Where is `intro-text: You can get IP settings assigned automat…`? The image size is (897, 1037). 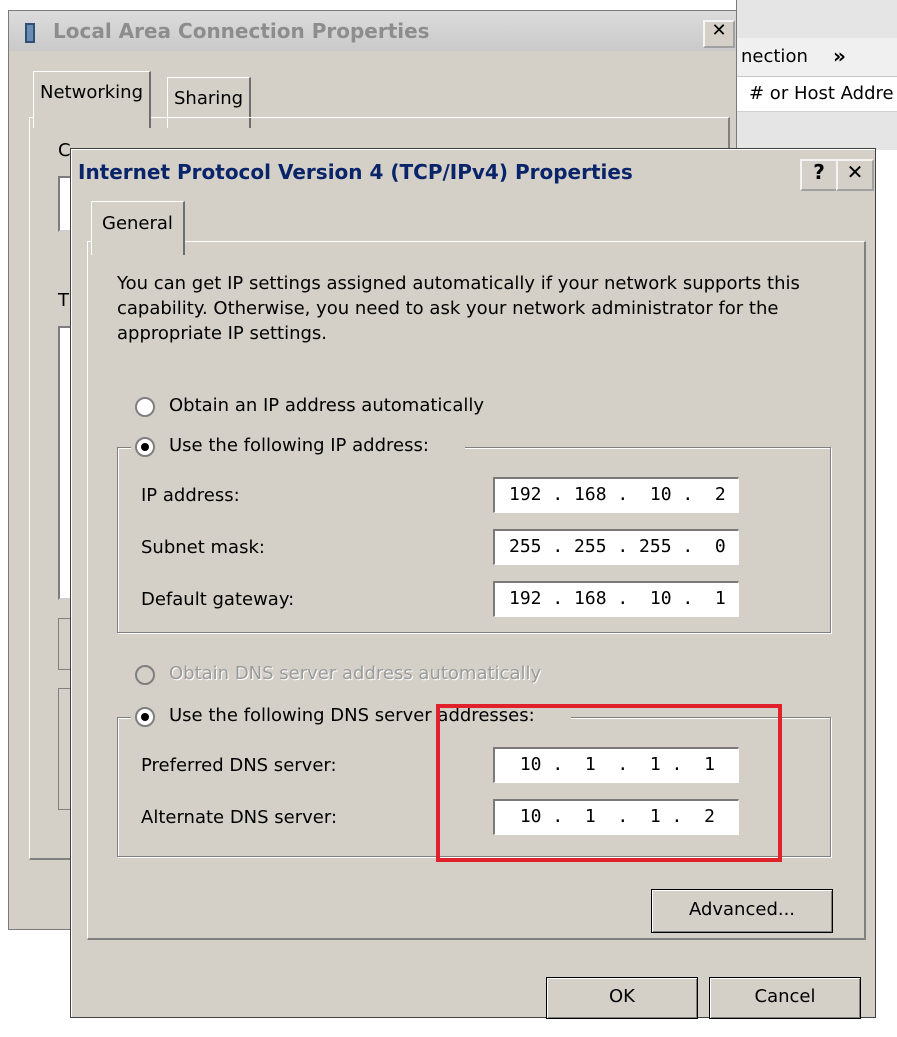
intro-text: You can get IP settings assigned automat… is located at coordinates (458, 308).